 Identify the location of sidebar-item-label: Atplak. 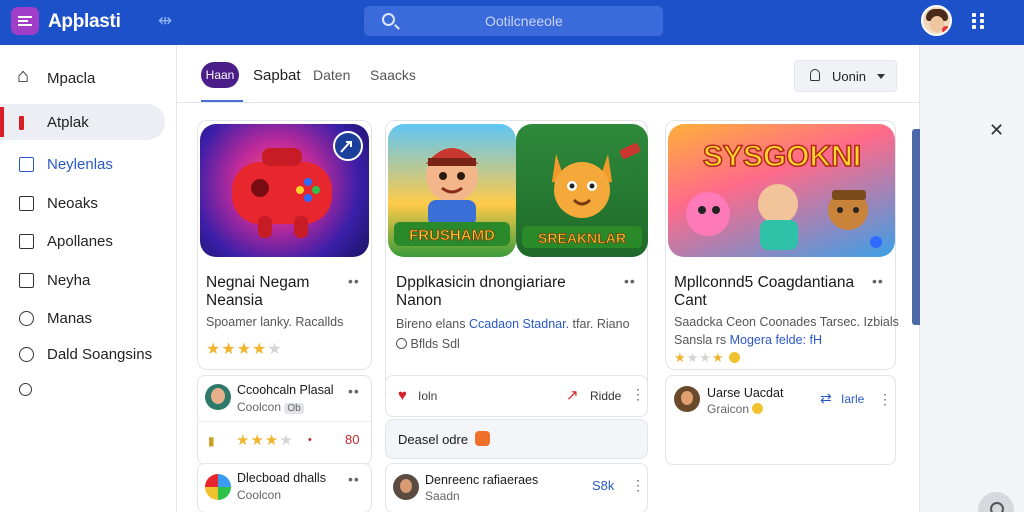
(68, 122).